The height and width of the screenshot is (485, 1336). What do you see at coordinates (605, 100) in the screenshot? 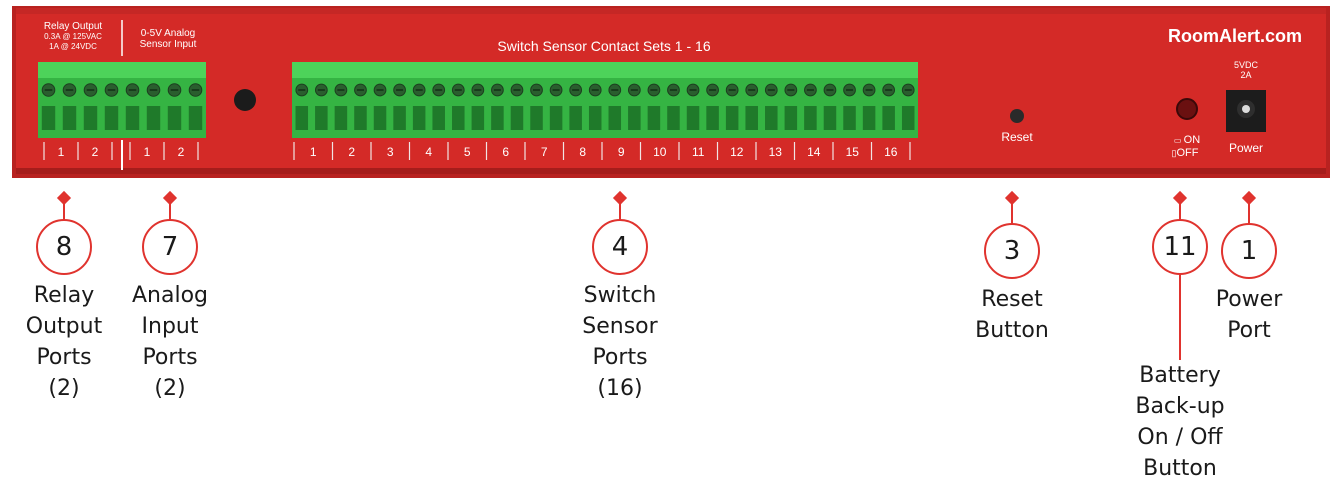
I see `switch-terminal-block` at bounding box center [605, 100].